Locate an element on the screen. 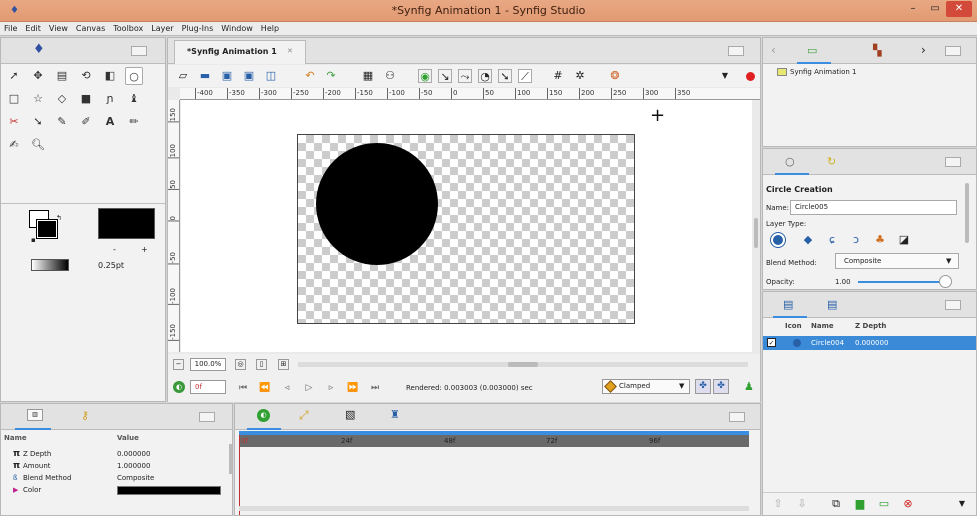 This screenshot has height=516, width=977. vertex-handles-icon: ⟋ is located at coordinates (525, 76).